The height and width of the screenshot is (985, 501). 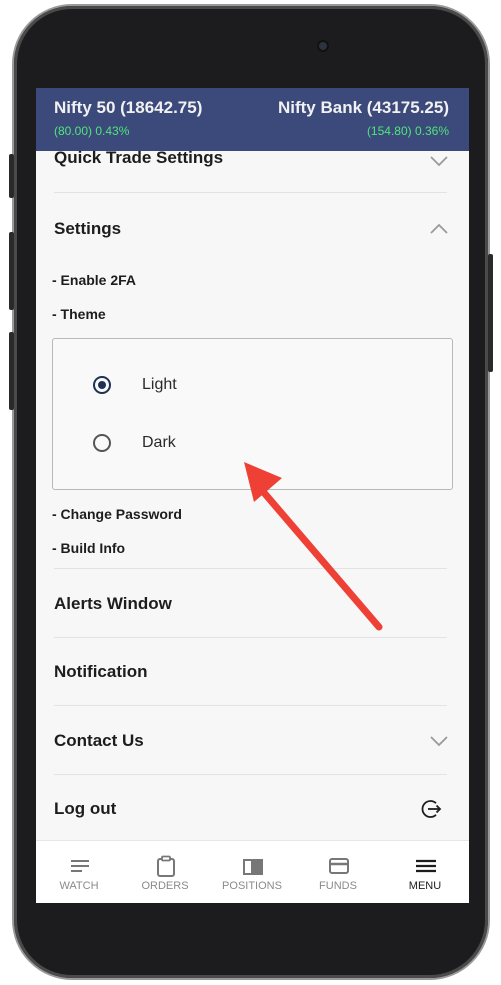 I want to click on build-info-item: - Build Info, so click(x=88, y=548).